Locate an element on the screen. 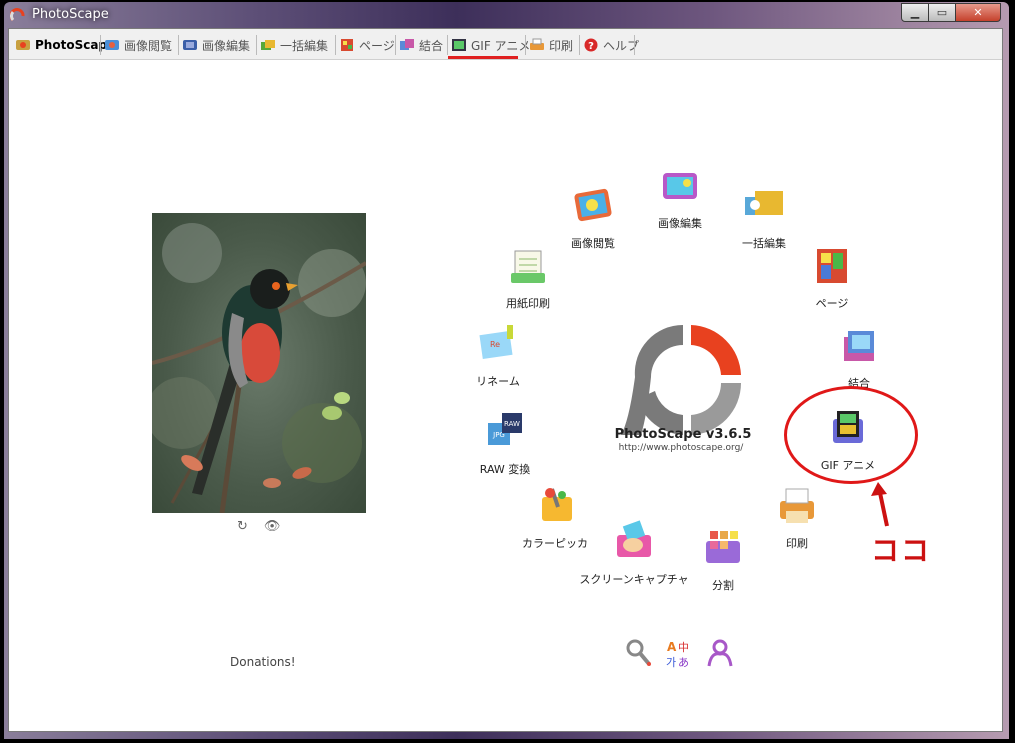 Image resolution: width=1015 pixels, height=743 pixels. launcher-label: リネーム is located at coordinates (498, 381).